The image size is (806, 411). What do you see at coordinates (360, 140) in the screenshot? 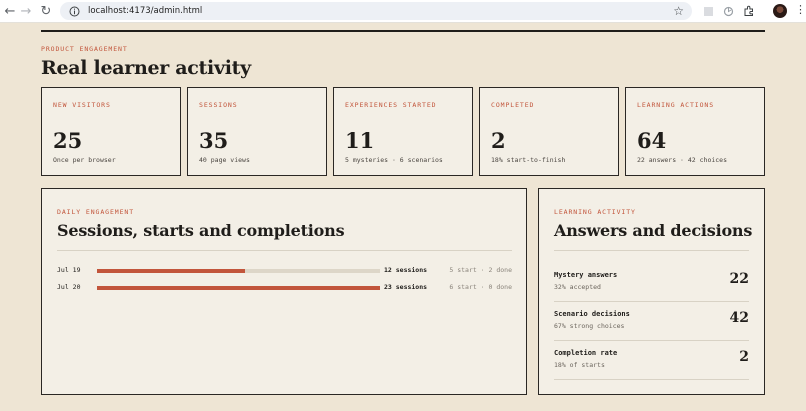
I see `kpi-value: 11` at bounding box center [360, 140].